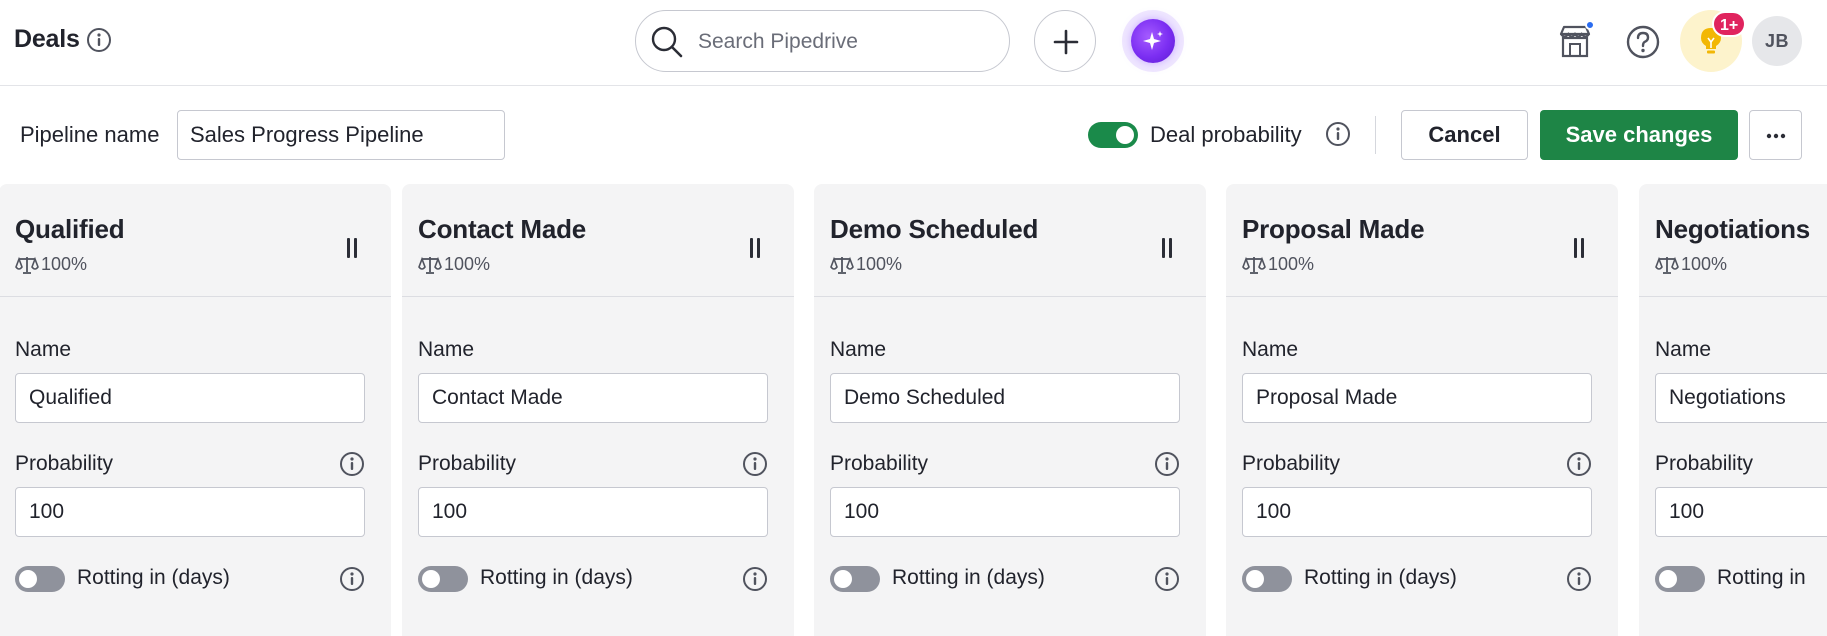  What do you see at coordinates (1113, 135) in the screenshot?
I see `deal-probability-toggle` at bounding box center [1113, 135].